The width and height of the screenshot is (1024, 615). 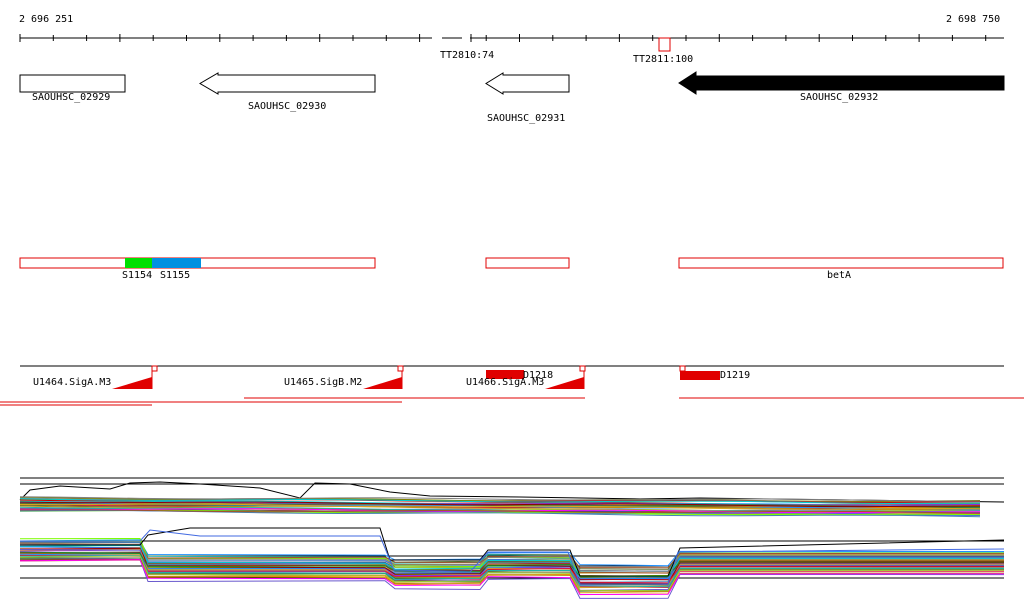 What do you see at coordinates (175, 275) in the screenshot?
I see `segment-s1155-label: S1155` at bounding box center [175, 275].